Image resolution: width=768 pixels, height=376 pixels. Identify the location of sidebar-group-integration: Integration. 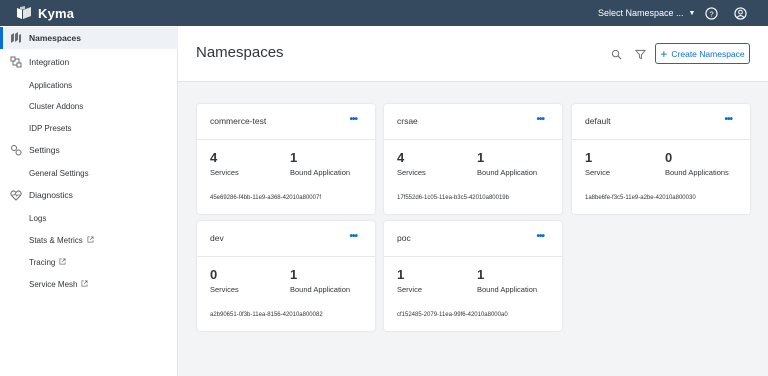
(89, 62).